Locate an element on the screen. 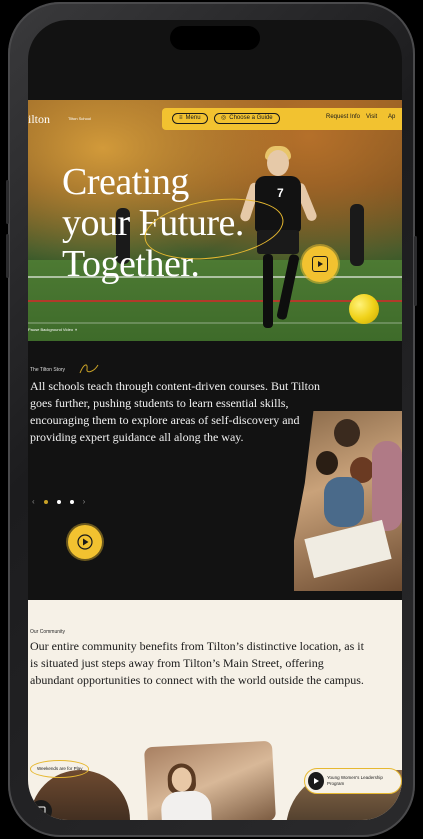 The width and height of the screenshot is (423, 839). squiggle-icon is located at coordinates (89, 369).